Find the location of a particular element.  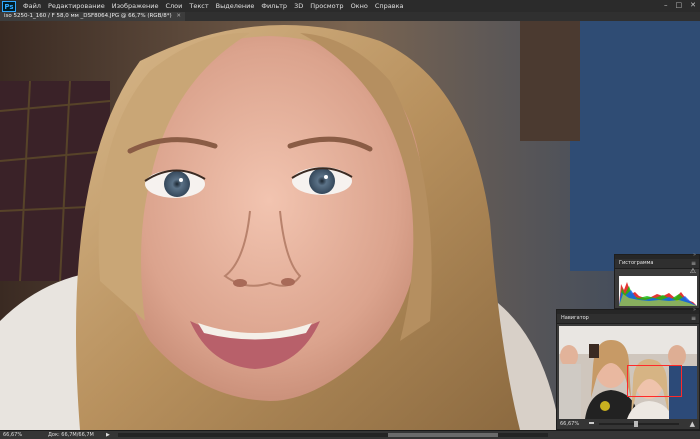

histogram-panel-tab: Гистограмма ≡ is located at coordinates (657, 264).